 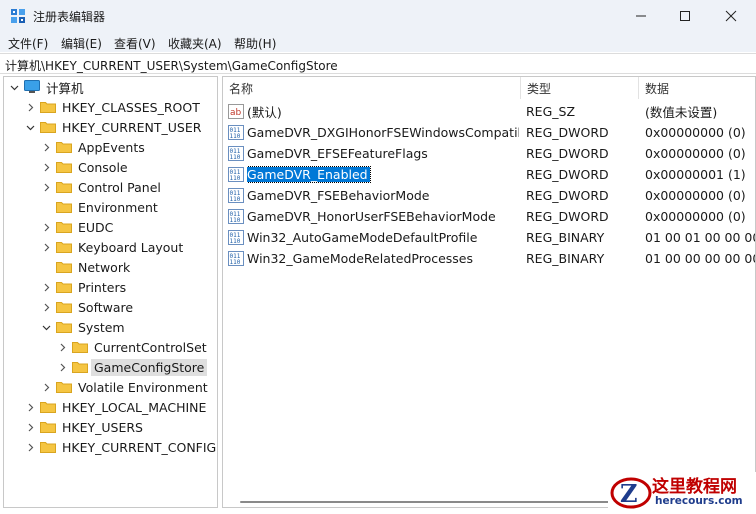 What do you see at coordinates (378, 16) in the screenshot?
I see `title-bar: 注册表编辑器` at bounding box center [378, 16].